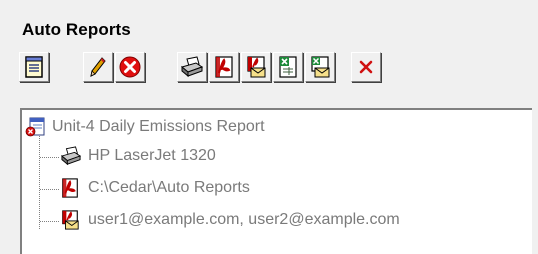 This screenshot has width=538, height=254. I want to click on print-button, so click(192, 67).